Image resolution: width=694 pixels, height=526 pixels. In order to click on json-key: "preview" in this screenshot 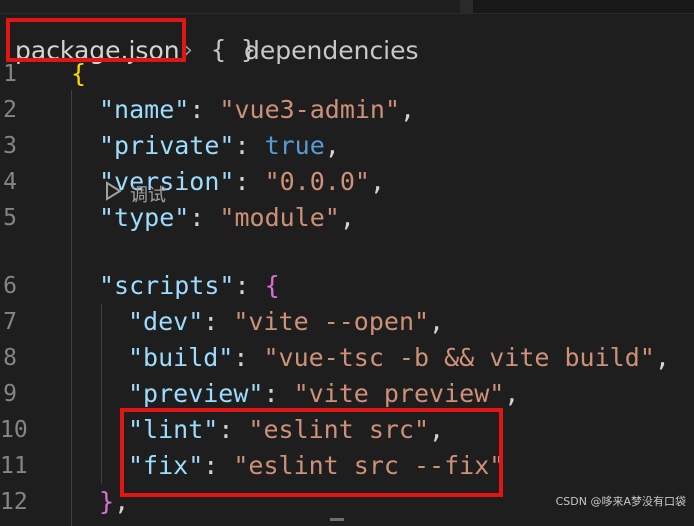, I will do `click(196, 393)`.